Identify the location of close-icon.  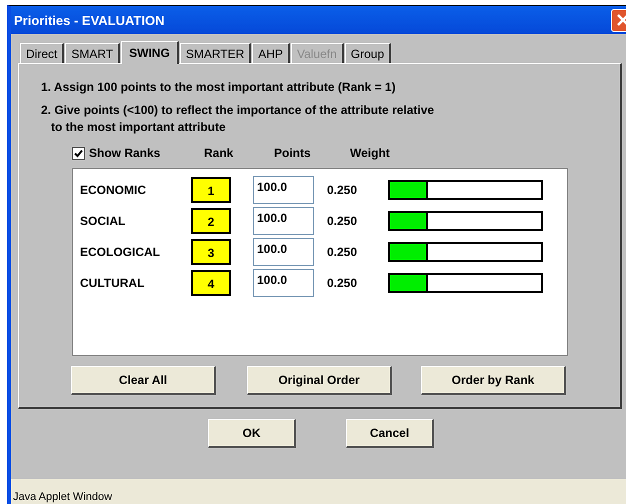
(621, 20).